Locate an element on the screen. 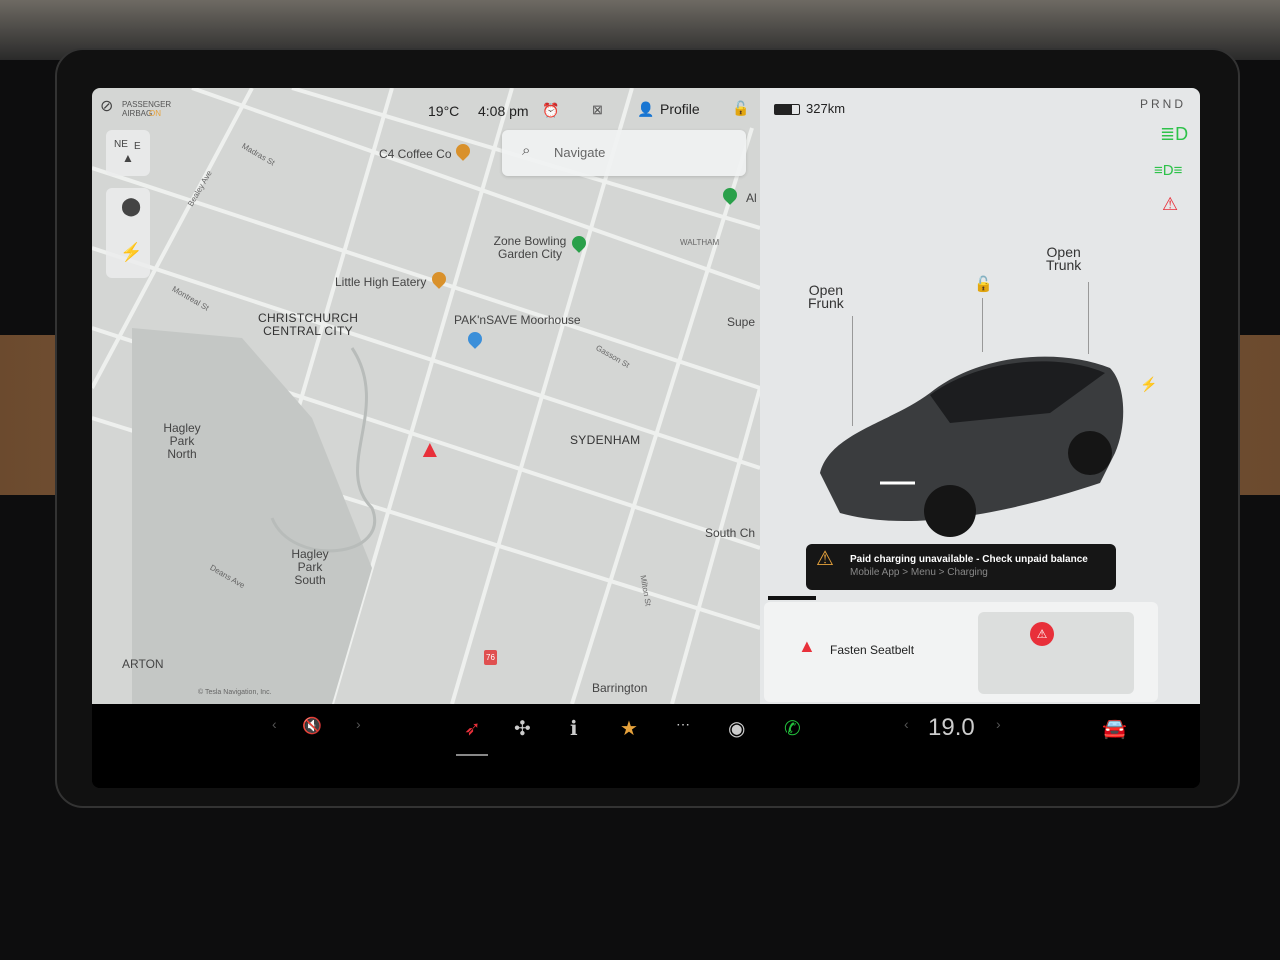  airbag-icon: ⊘ is located at coordinates (107, 106).